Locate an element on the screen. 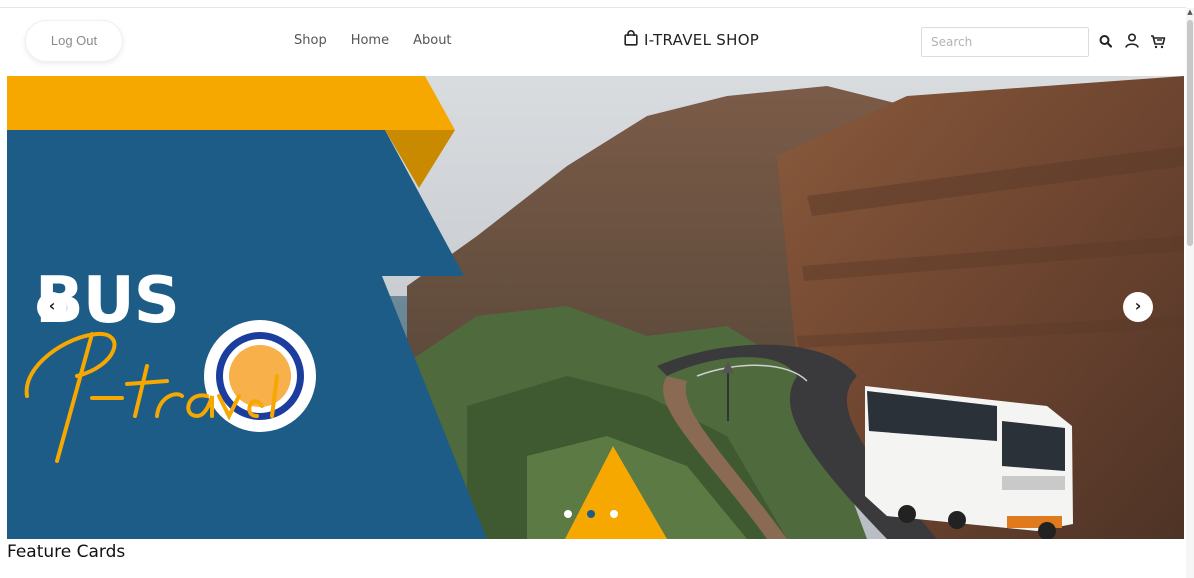 Image resolution: width=1194 pixels, height=578 pixels. search-icon is located at coordinates (1106, 41).